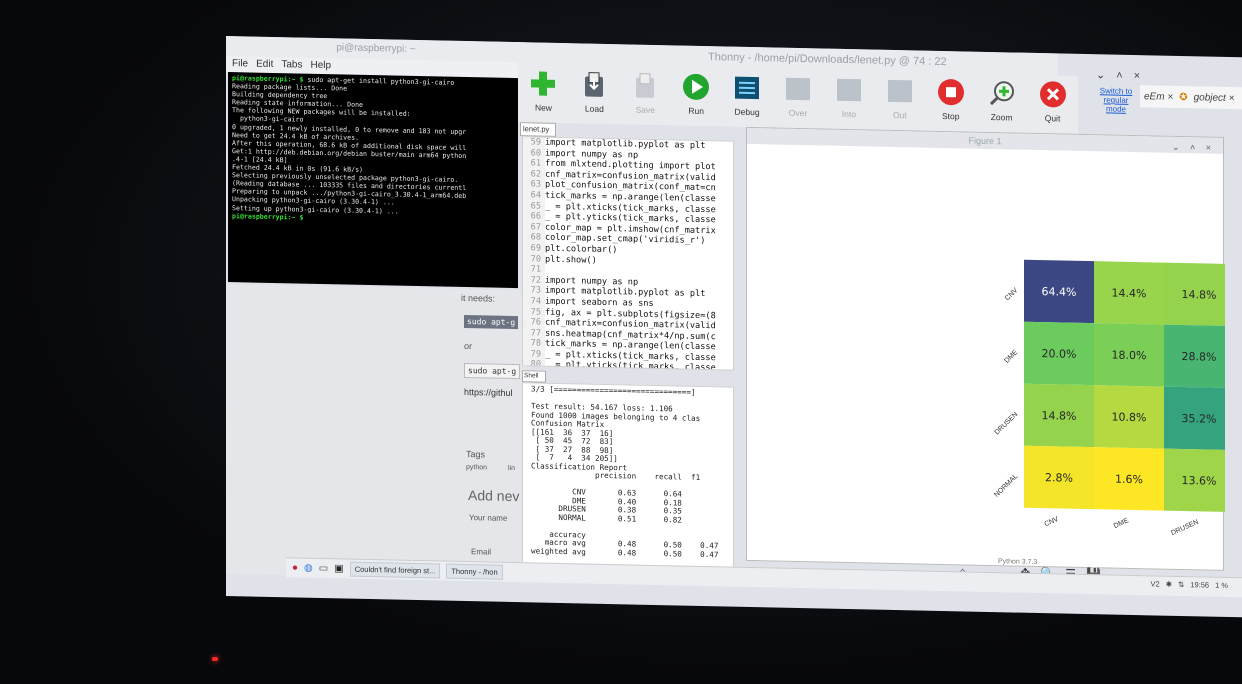 This screenshot has height=684, width=1242. I want to click on debug-button: Debug, so click(747, 97).